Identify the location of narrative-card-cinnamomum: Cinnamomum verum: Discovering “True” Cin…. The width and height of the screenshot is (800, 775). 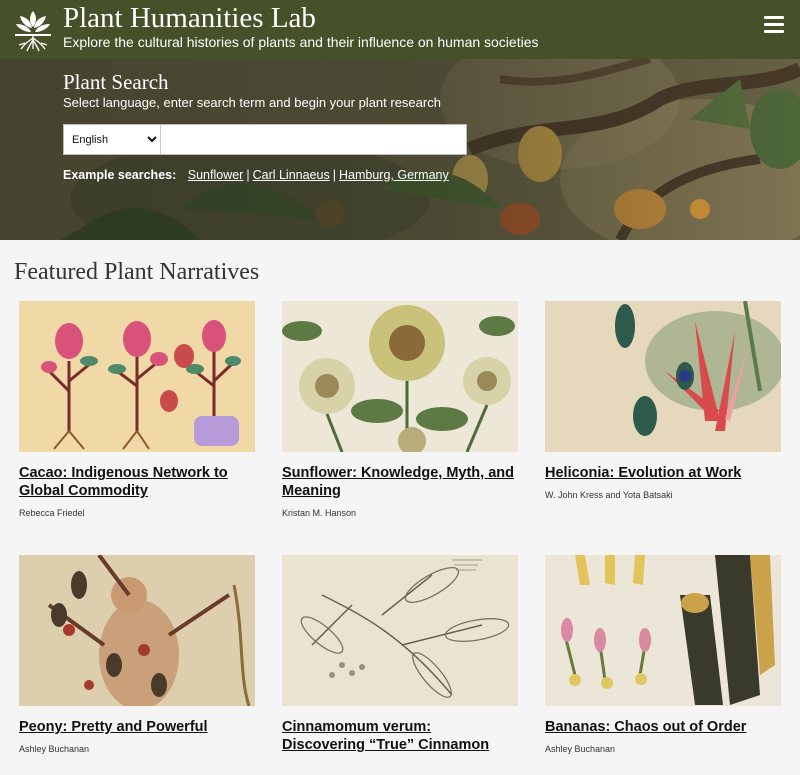
(400, 658).